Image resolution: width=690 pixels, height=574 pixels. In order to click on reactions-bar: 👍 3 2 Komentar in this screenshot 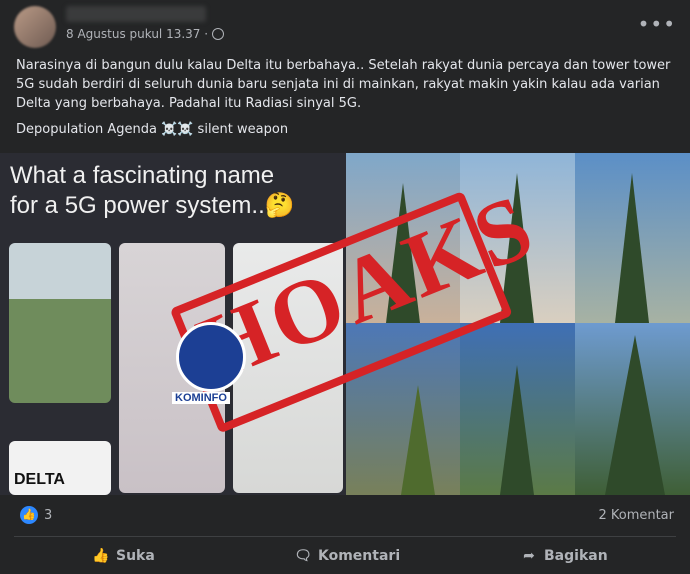, I will do `click(345, 517)`.